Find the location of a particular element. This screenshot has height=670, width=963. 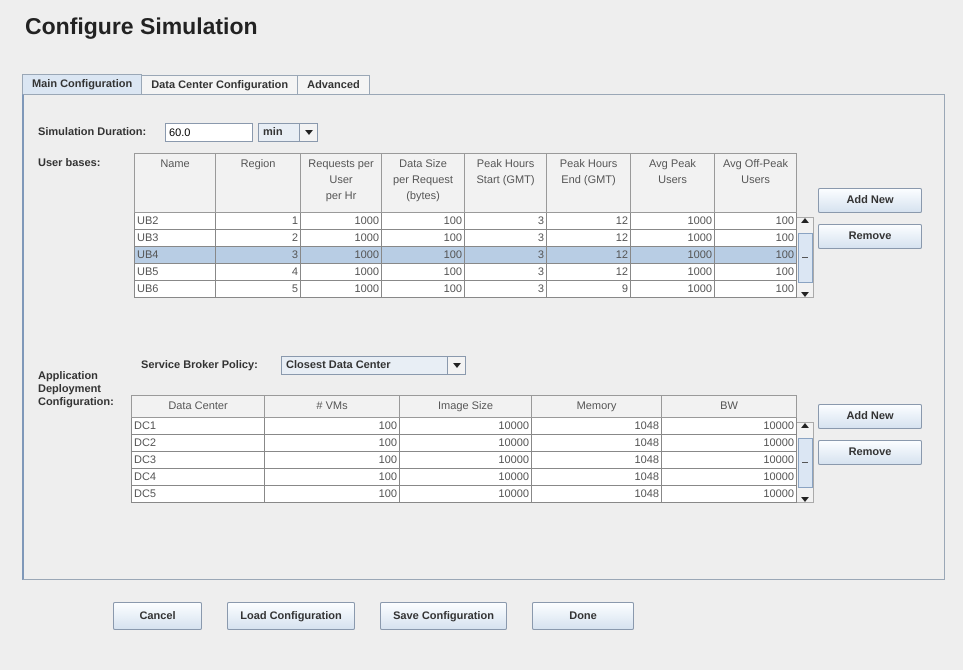

tab: Main Configuration is located at coordinates (82, 84).